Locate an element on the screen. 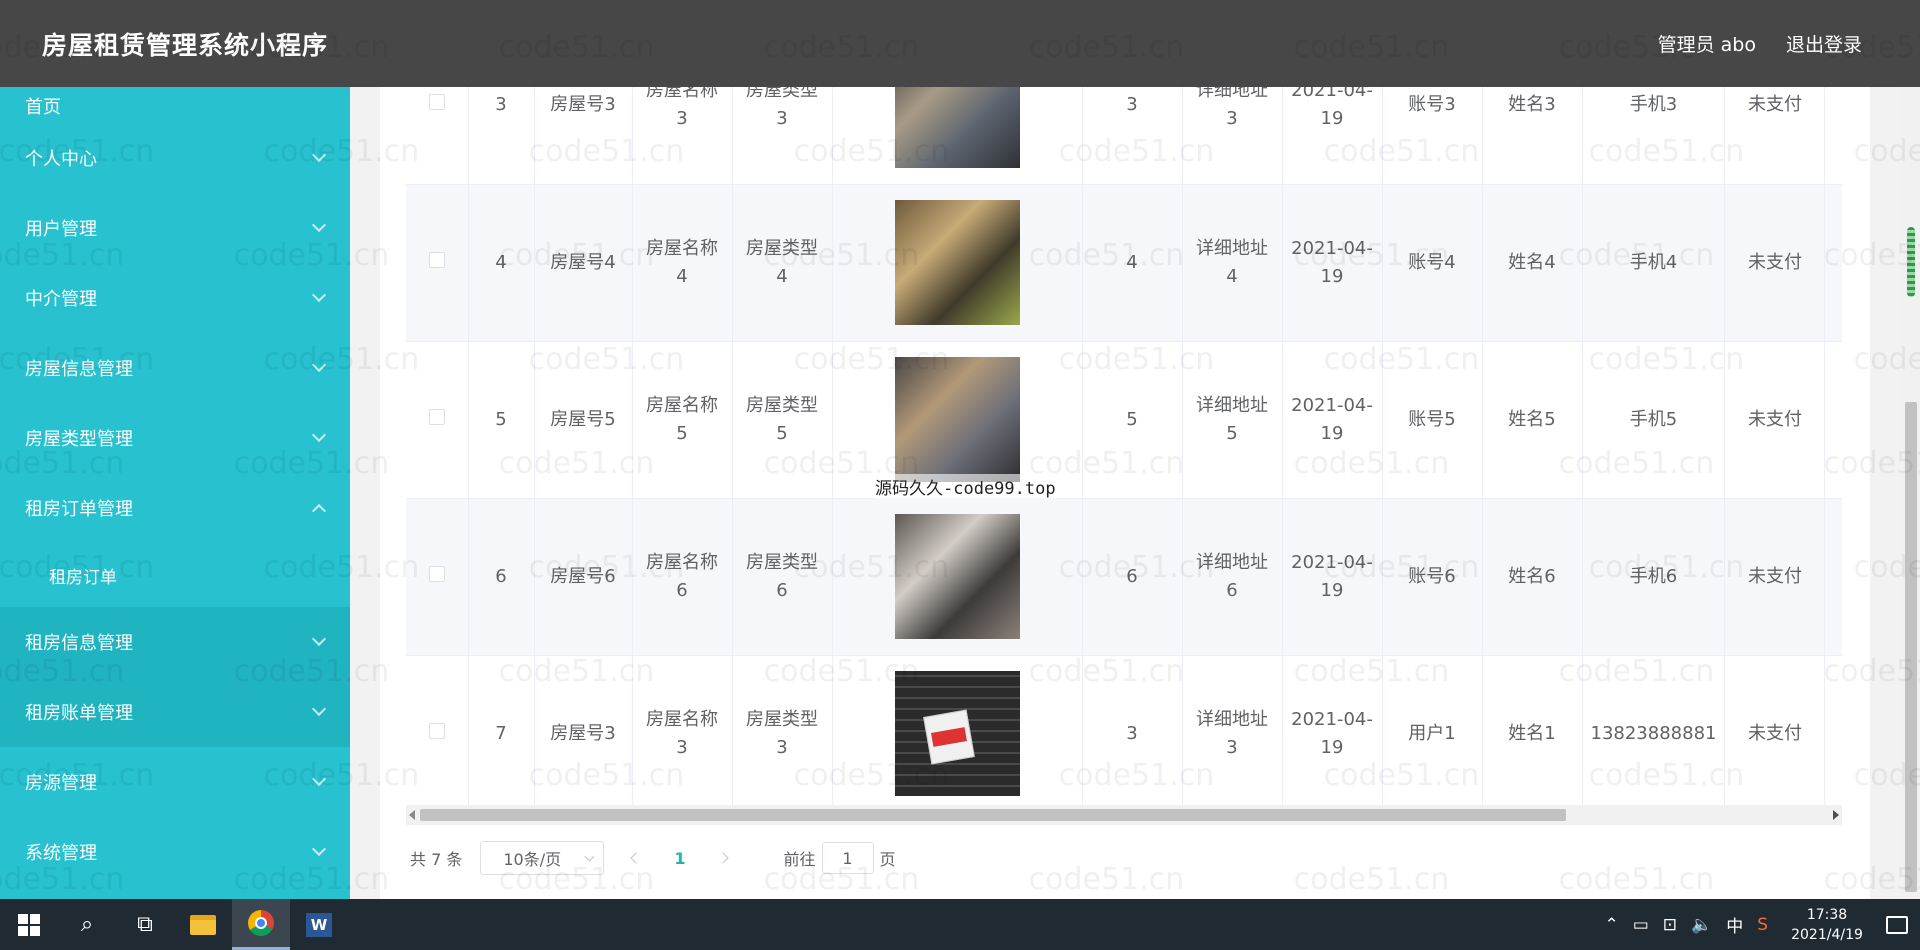 The height and width of the screenshot is (950, 1920). address: 详细地址4 is located at coordinates (1232, 262).